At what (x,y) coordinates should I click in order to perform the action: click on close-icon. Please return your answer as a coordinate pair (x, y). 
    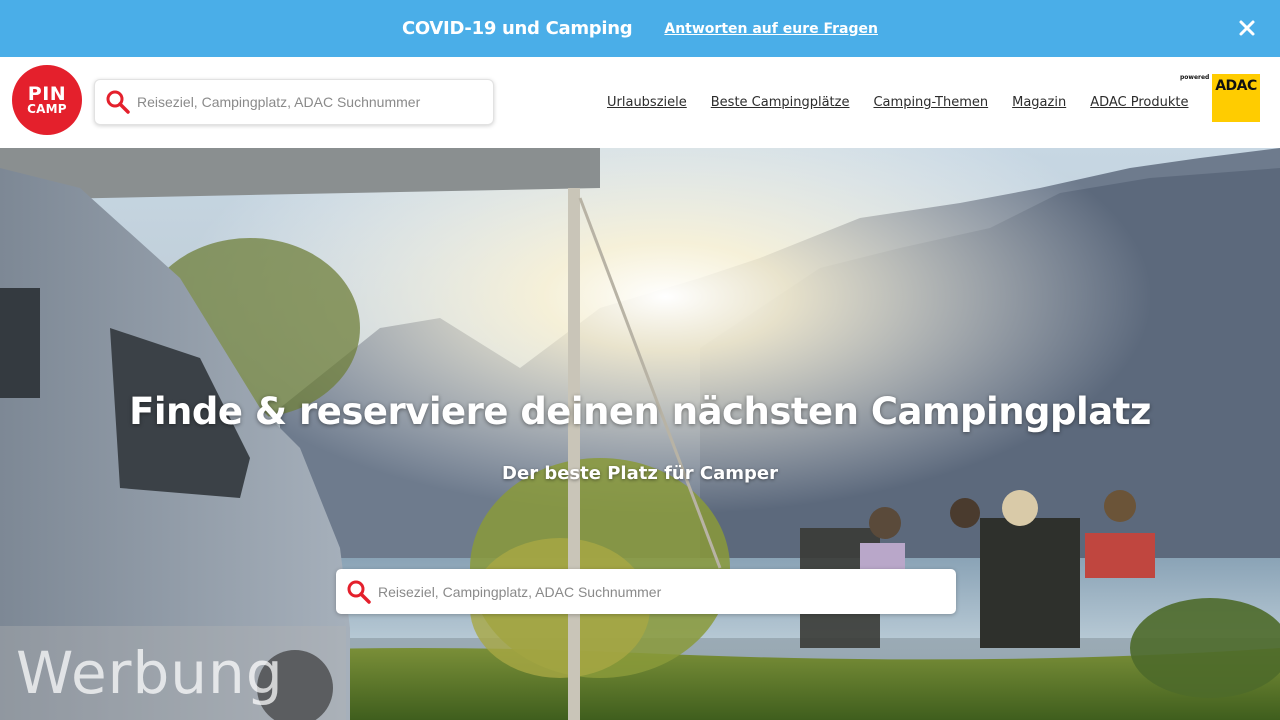
    Looking at the image, I should click on (1247, 28).